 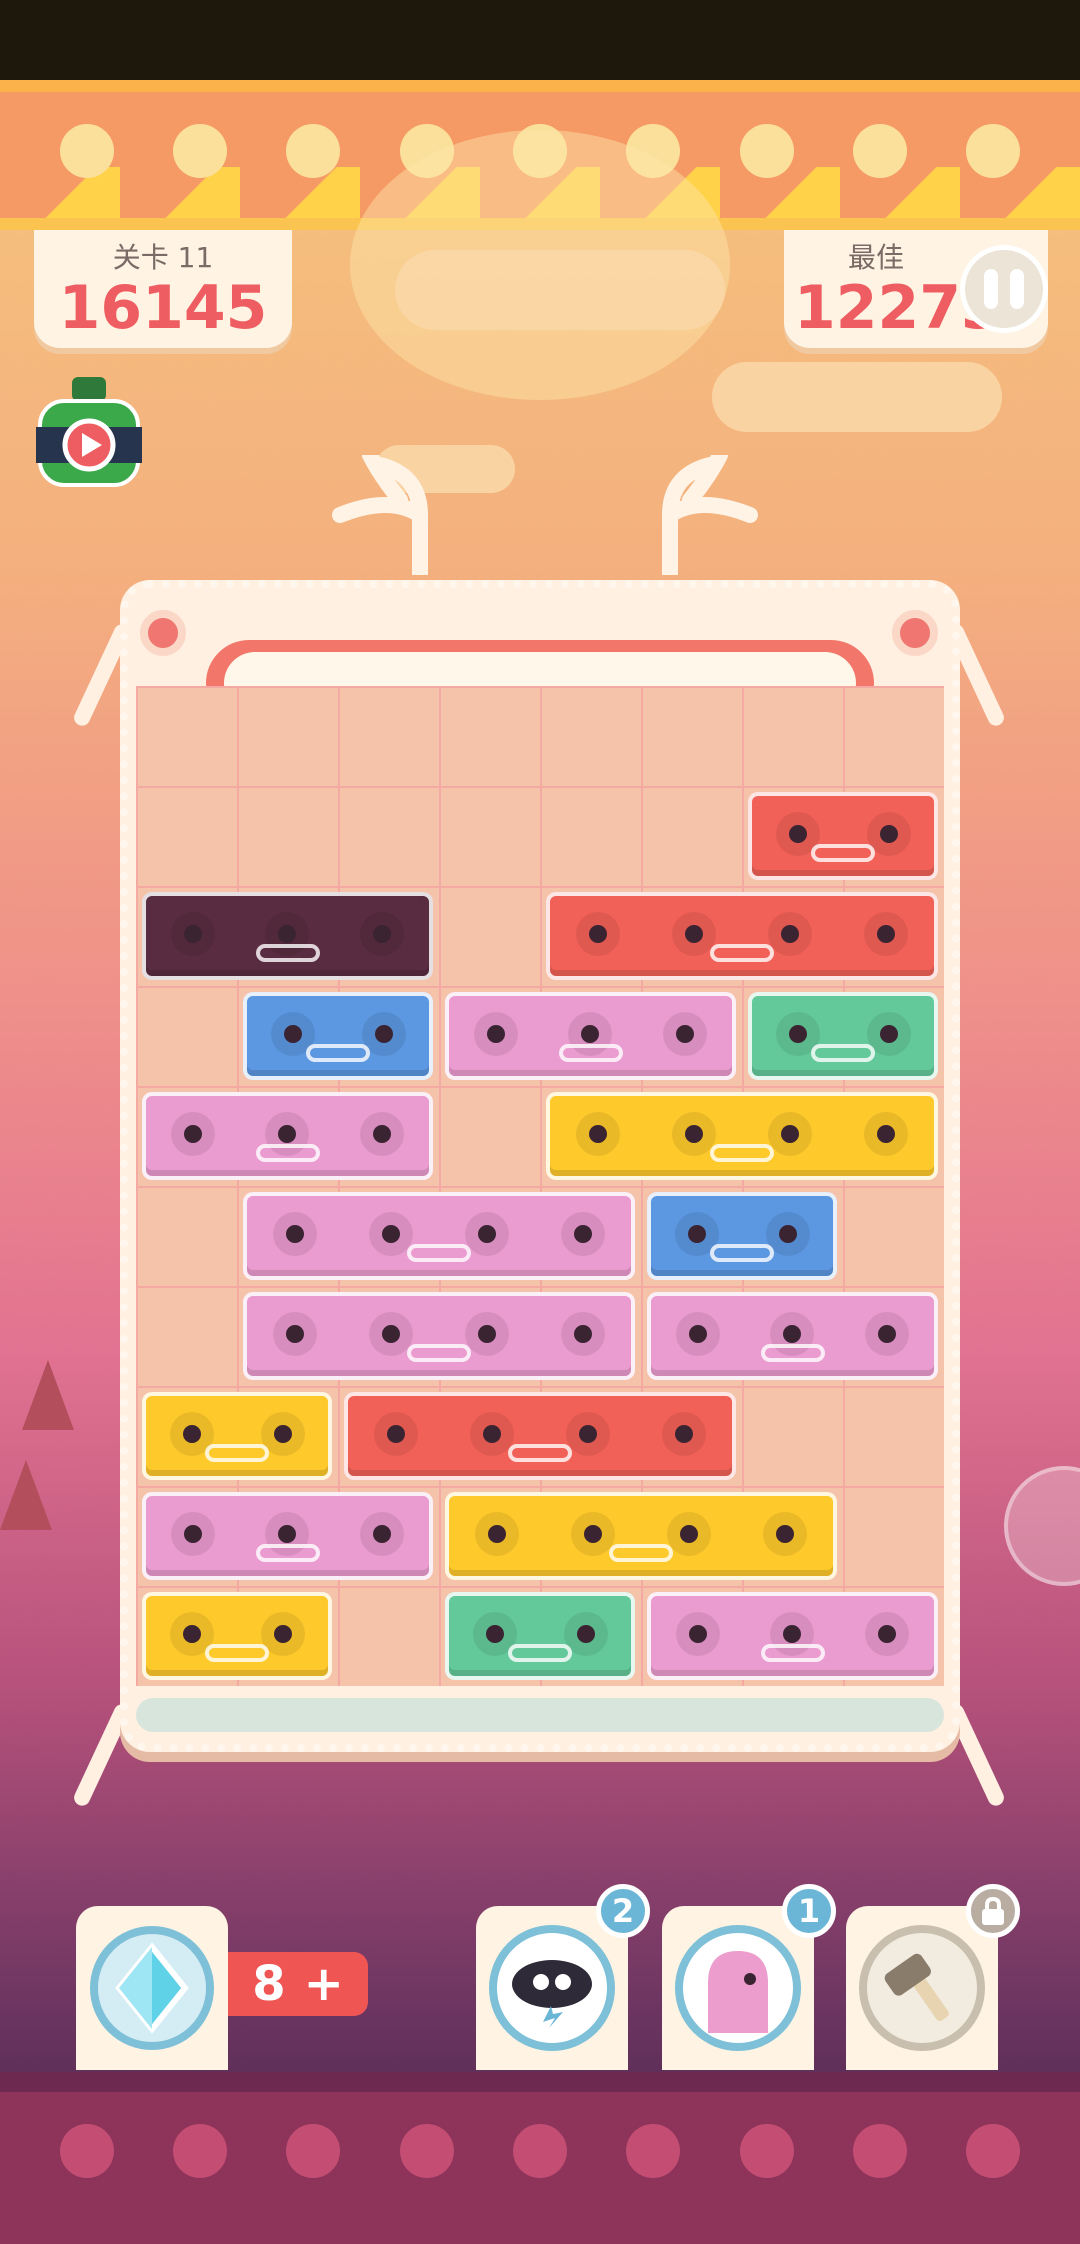 I want to click on score-card: 关卡 11 16145, so click(x=163, y=289).